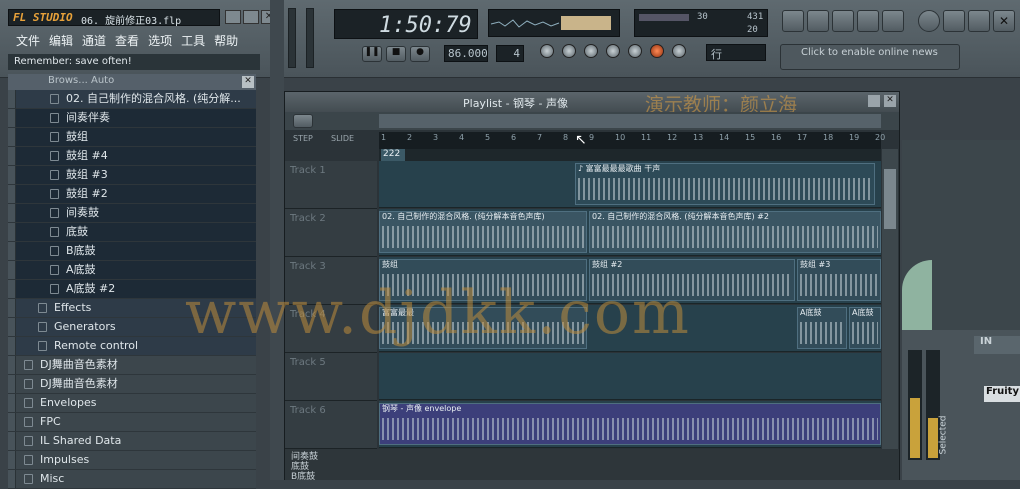  What do you see at coordinates (85, 326) in the screenshot?
I see `browser-item-label: Generators` at bounding box center [85, 326].